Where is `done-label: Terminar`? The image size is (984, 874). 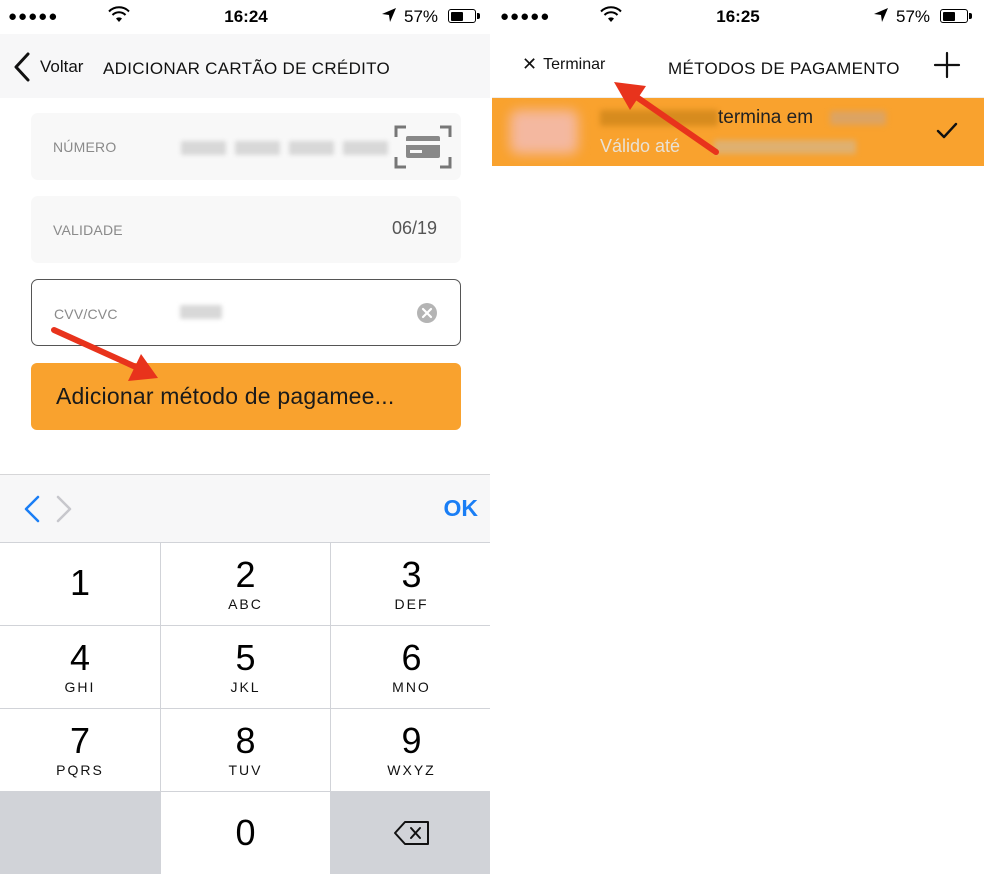
done-label: Terminar is located at coordinates (574, 64).